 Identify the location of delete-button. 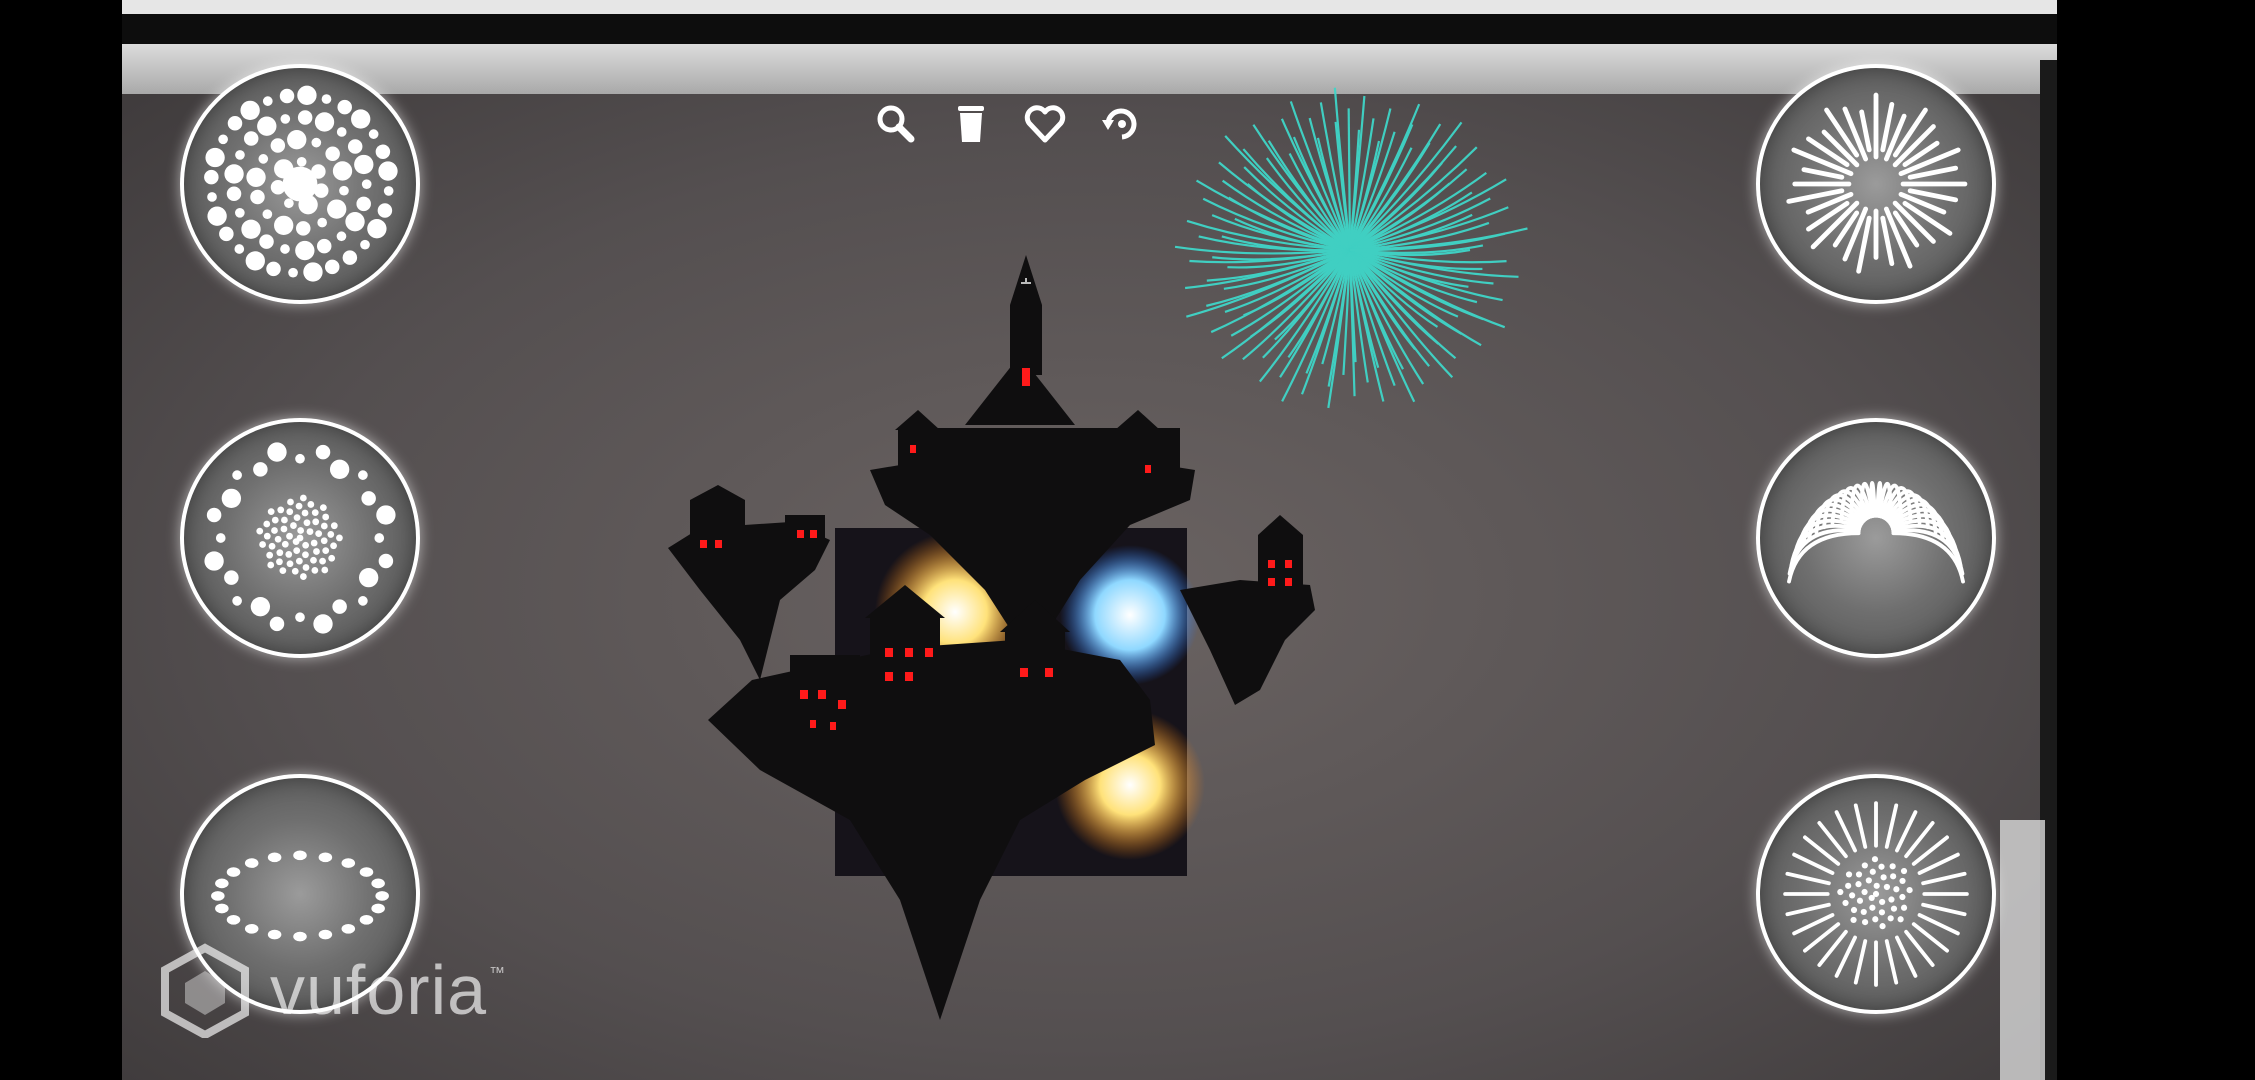
(971, 123).